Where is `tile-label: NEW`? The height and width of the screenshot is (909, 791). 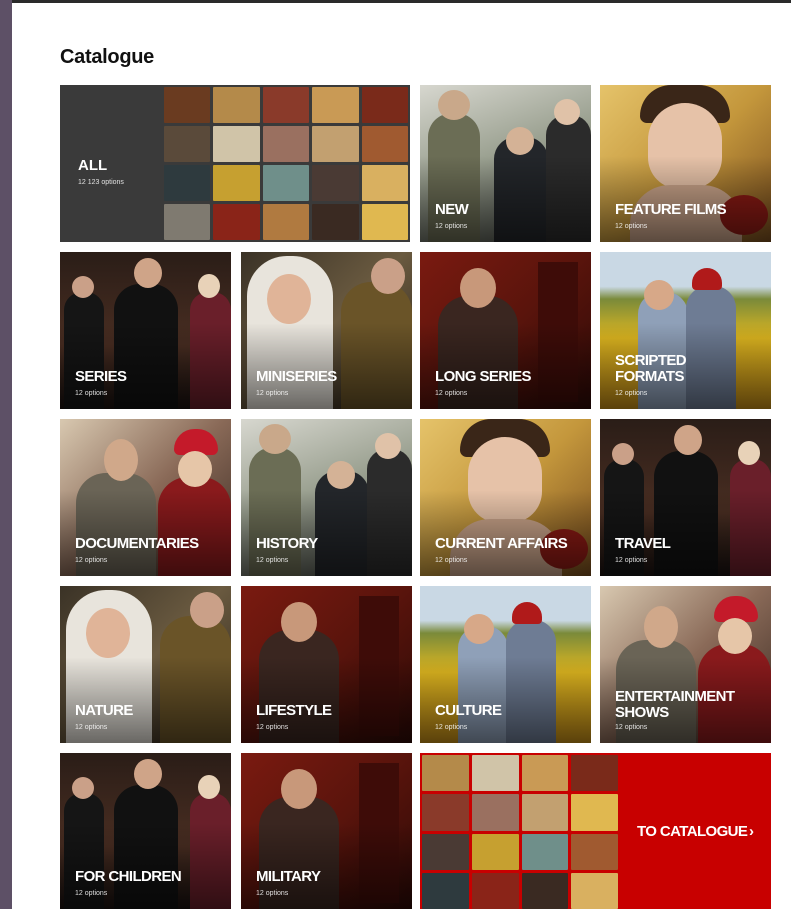
tile-label: NEW is located at coordinates (452, 209).